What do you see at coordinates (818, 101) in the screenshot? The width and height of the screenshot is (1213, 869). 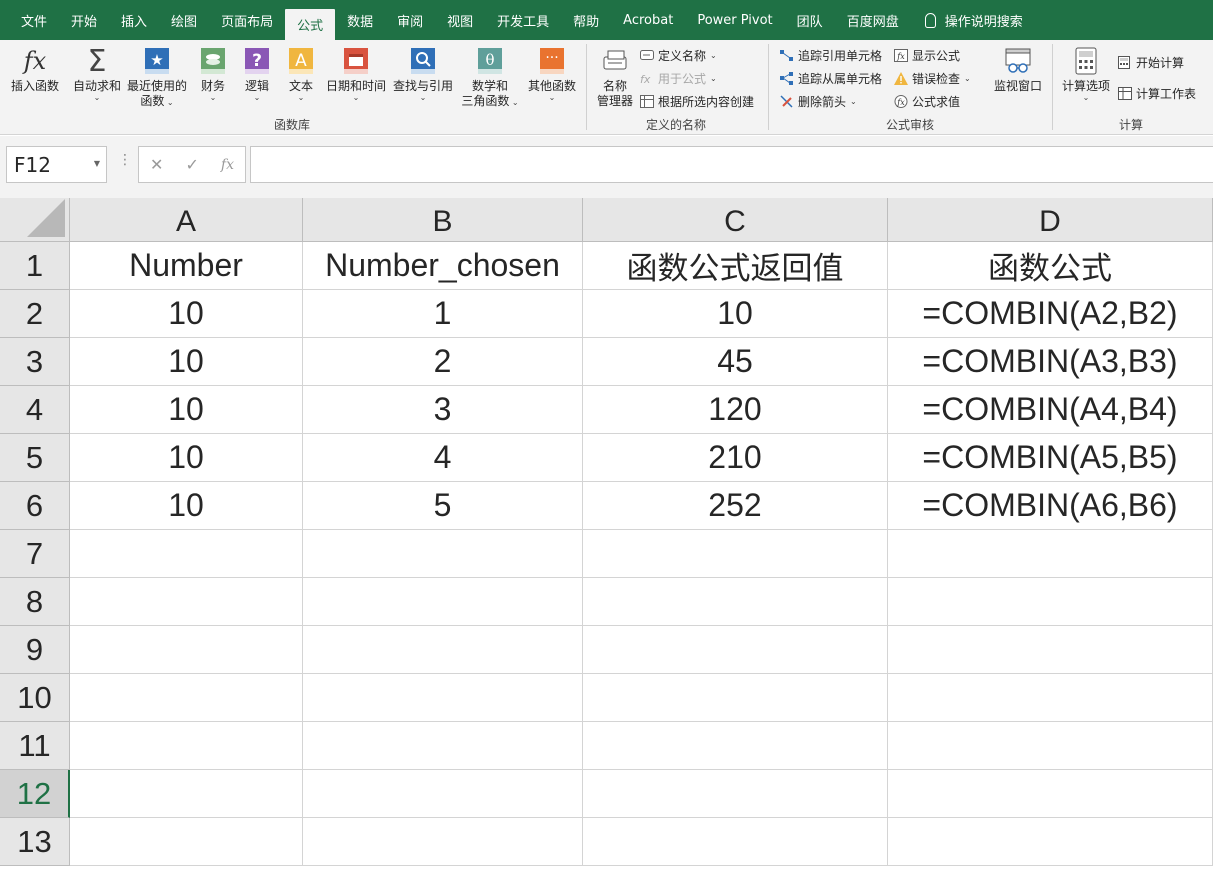 I see `remove-arrows-button: 删除箭头 ⌄` at bounding box center [818, 101].